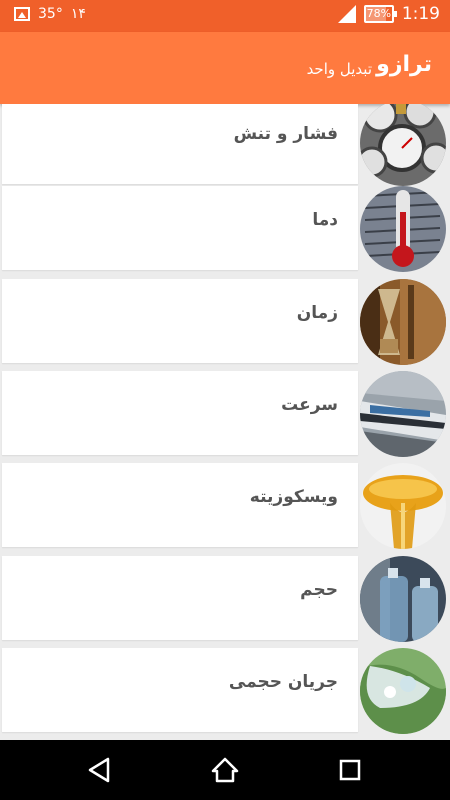 The image size is (450, 800). Describe the element at coordinates (325, 220) in the screenshot. I see `list-item-label: دما` at that location.